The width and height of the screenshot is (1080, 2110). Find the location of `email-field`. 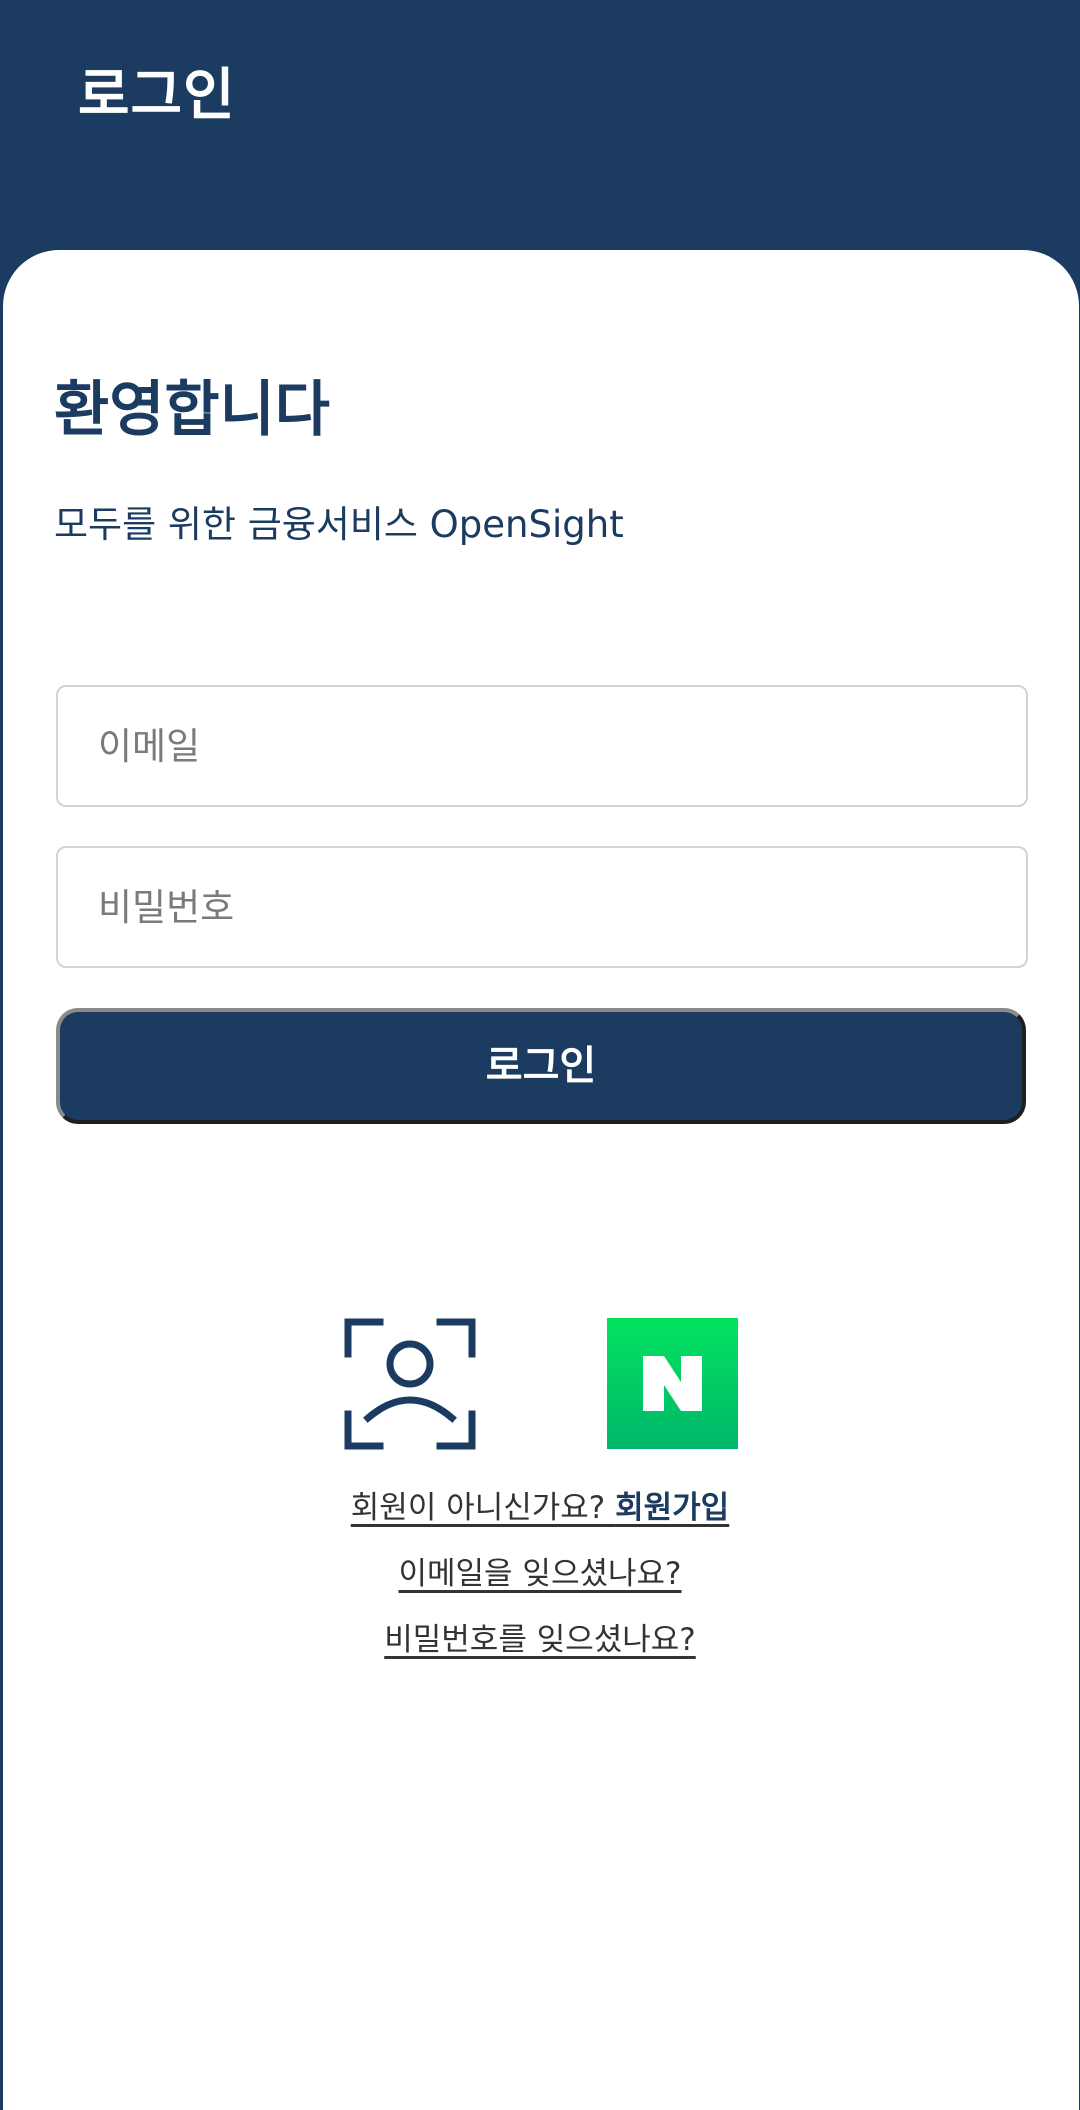

email-field is located at coordinates (542, 746).